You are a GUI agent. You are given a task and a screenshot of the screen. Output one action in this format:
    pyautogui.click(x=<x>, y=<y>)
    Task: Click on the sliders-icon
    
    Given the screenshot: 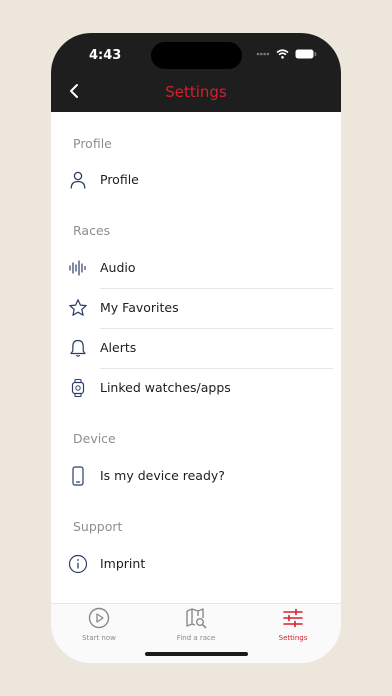 What is the action you would take?
    pyautogui.click(x=293, y=618)
    